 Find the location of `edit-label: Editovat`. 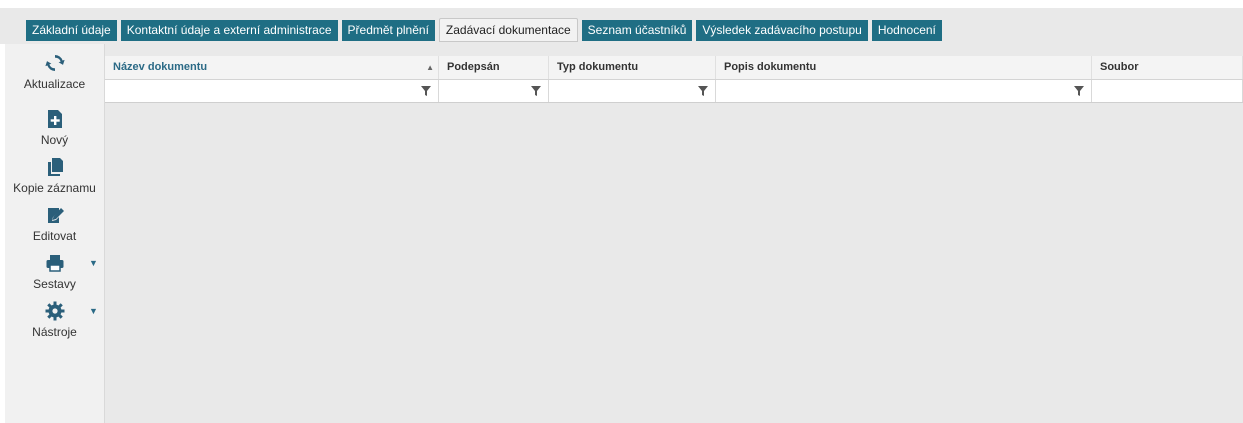

edit-label: Editovat is located at coordinates (54, 236).